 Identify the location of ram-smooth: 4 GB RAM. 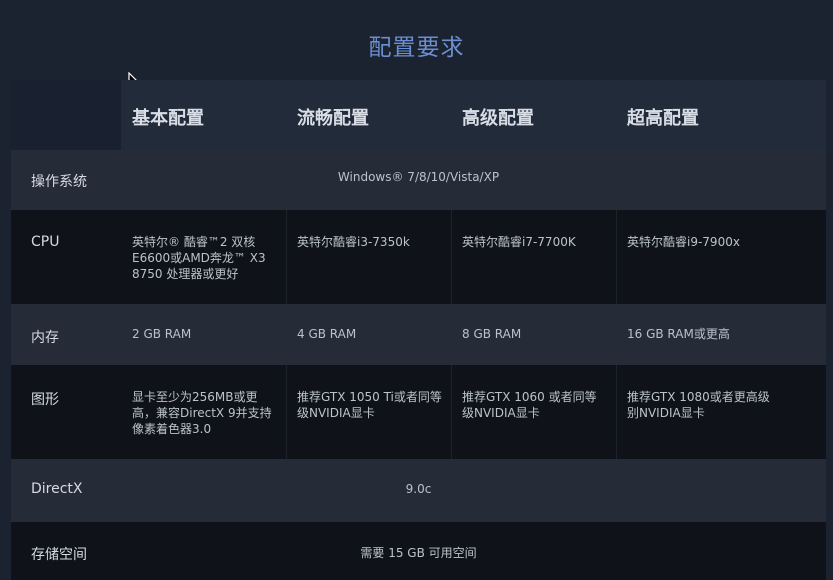
(326, 334).